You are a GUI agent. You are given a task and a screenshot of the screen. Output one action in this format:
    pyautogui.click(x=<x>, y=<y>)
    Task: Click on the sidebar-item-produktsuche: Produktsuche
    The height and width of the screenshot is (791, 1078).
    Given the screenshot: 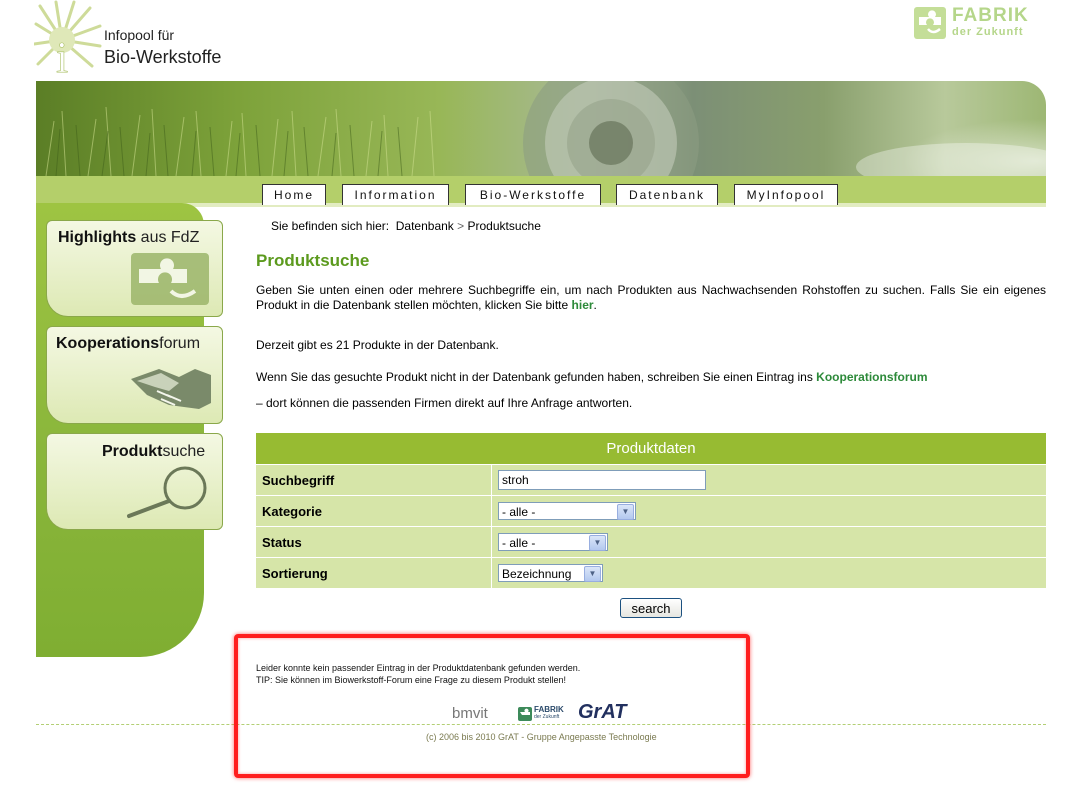 What is the action you would take?
    pyautogui.click(x=134, y=481)
    